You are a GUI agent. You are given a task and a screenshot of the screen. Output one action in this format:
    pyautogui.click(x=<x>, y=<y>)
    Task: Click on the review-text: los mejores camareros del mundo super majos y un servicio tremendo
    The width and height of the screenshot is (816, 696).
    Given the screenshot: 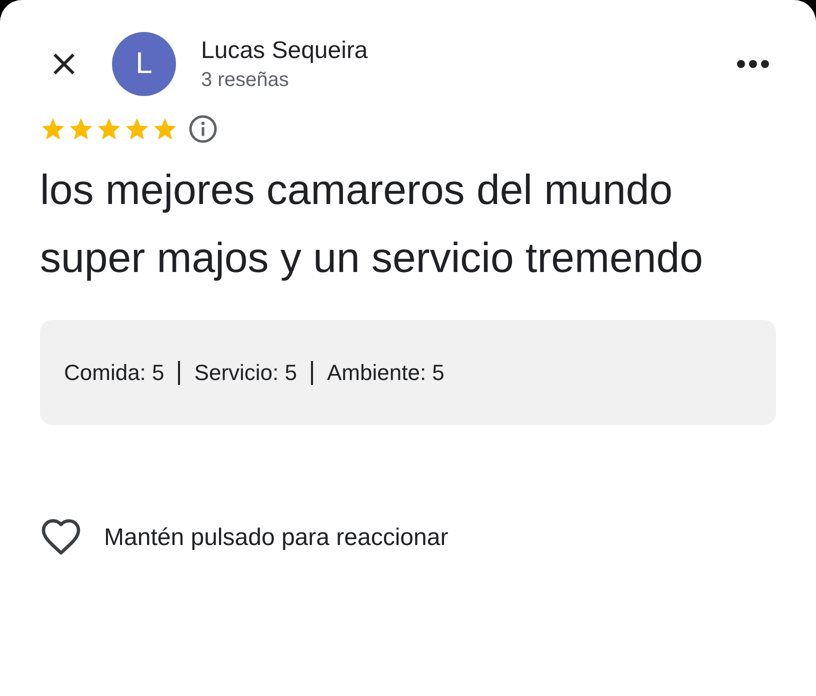 What is the action you would take?
    pyautogui.click(x=372, y=224)
    